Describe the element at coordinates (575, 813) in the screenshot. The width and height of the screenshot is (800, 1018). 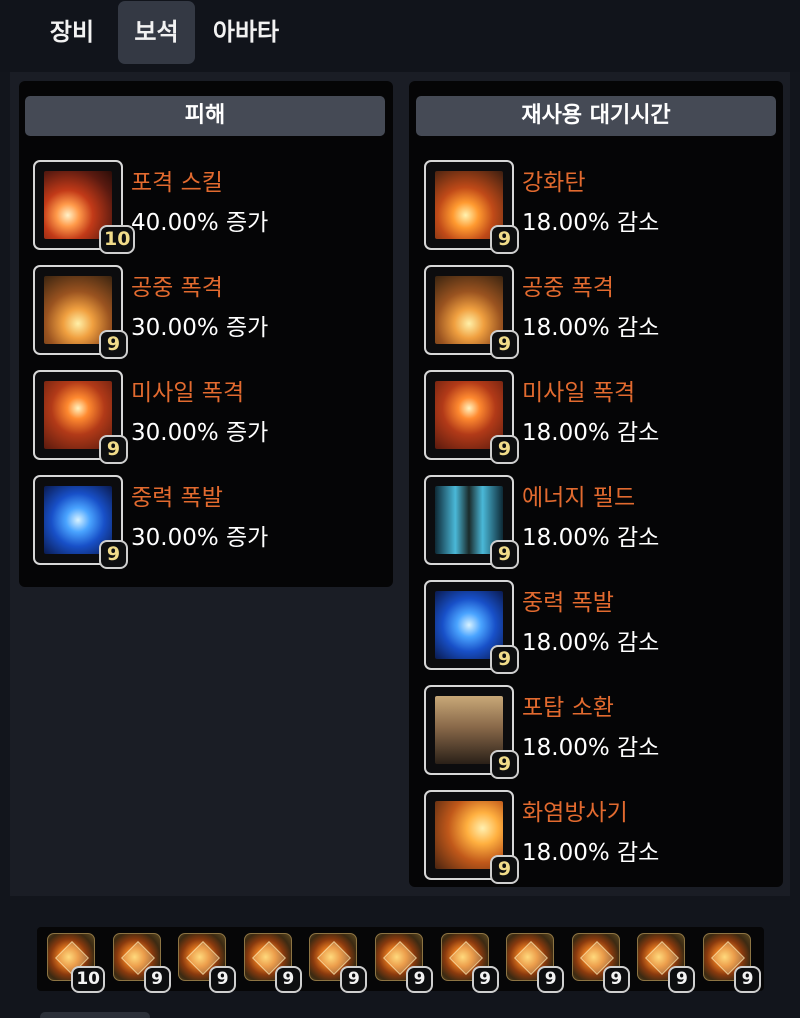
I see `skill-name: 화염방사기` at that location.